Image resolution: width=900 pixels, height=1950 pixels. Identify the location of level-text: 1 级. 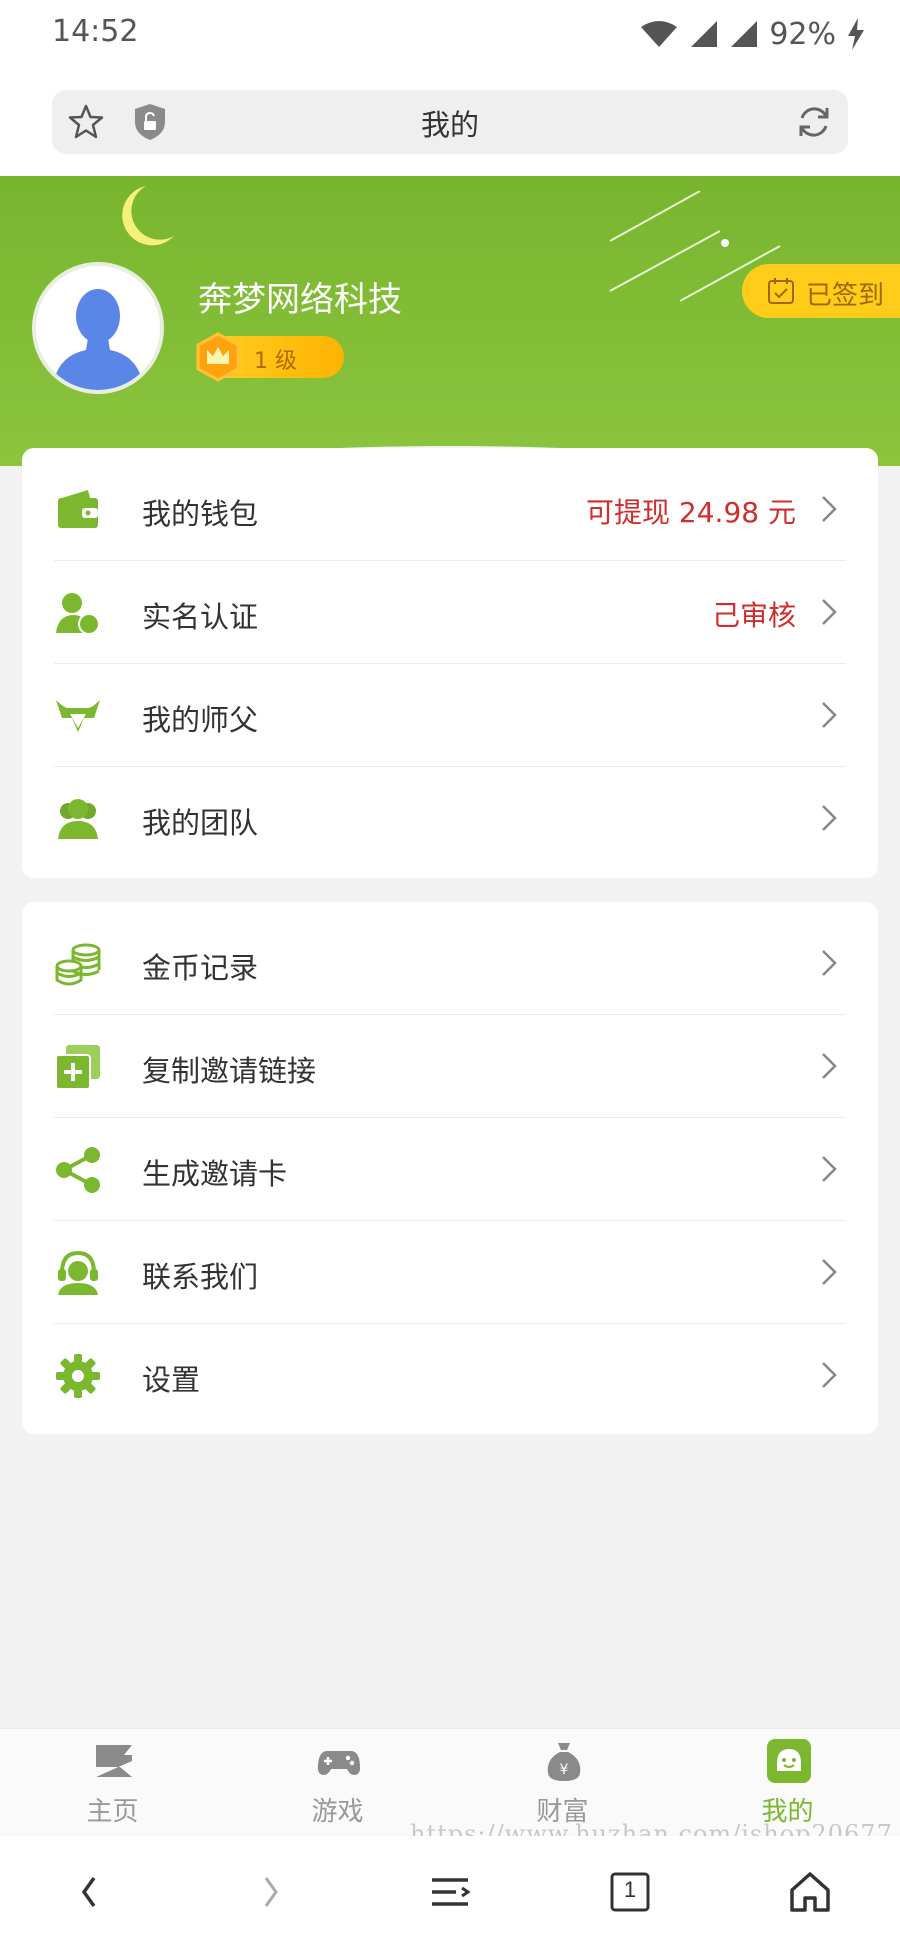
(275, 361).